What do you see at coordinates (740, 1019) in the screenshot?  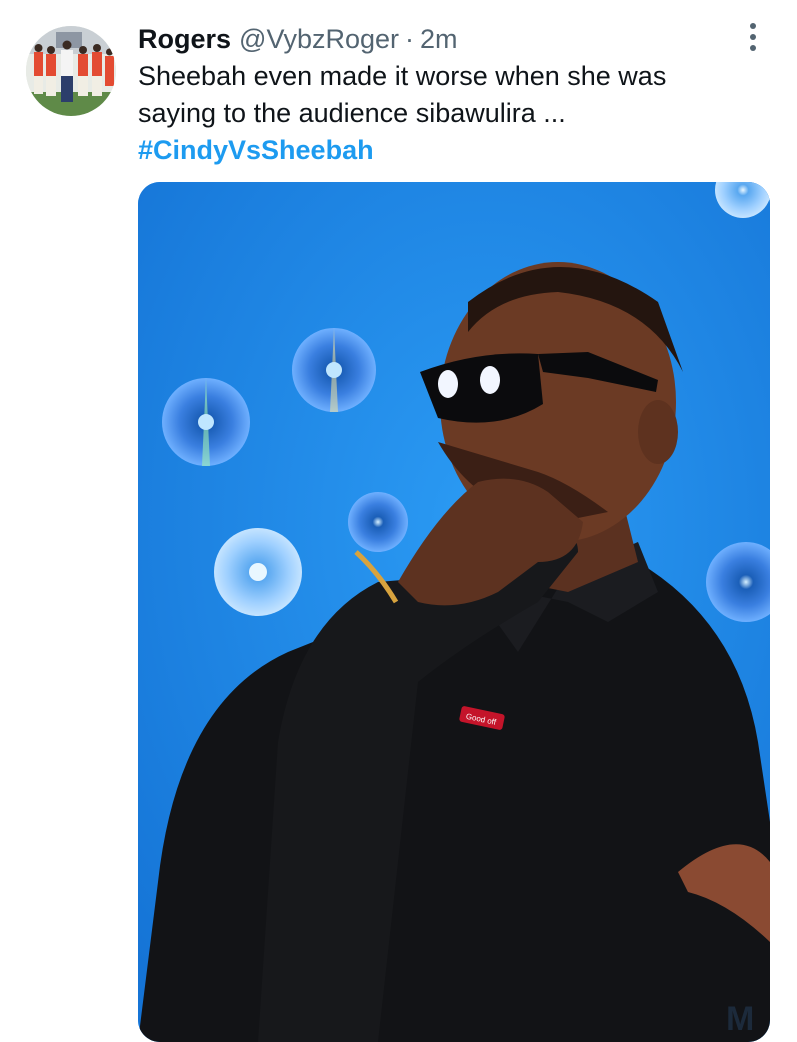 I see `photo-watermark: M` at bounding box center [740, 1019].